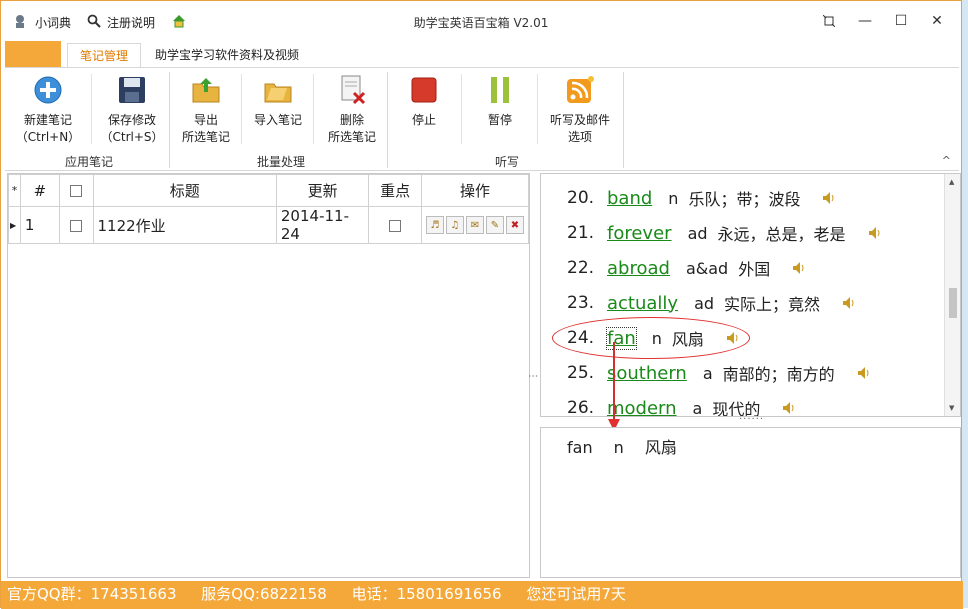  I want to click on row-checkbox, so click(76, 225).